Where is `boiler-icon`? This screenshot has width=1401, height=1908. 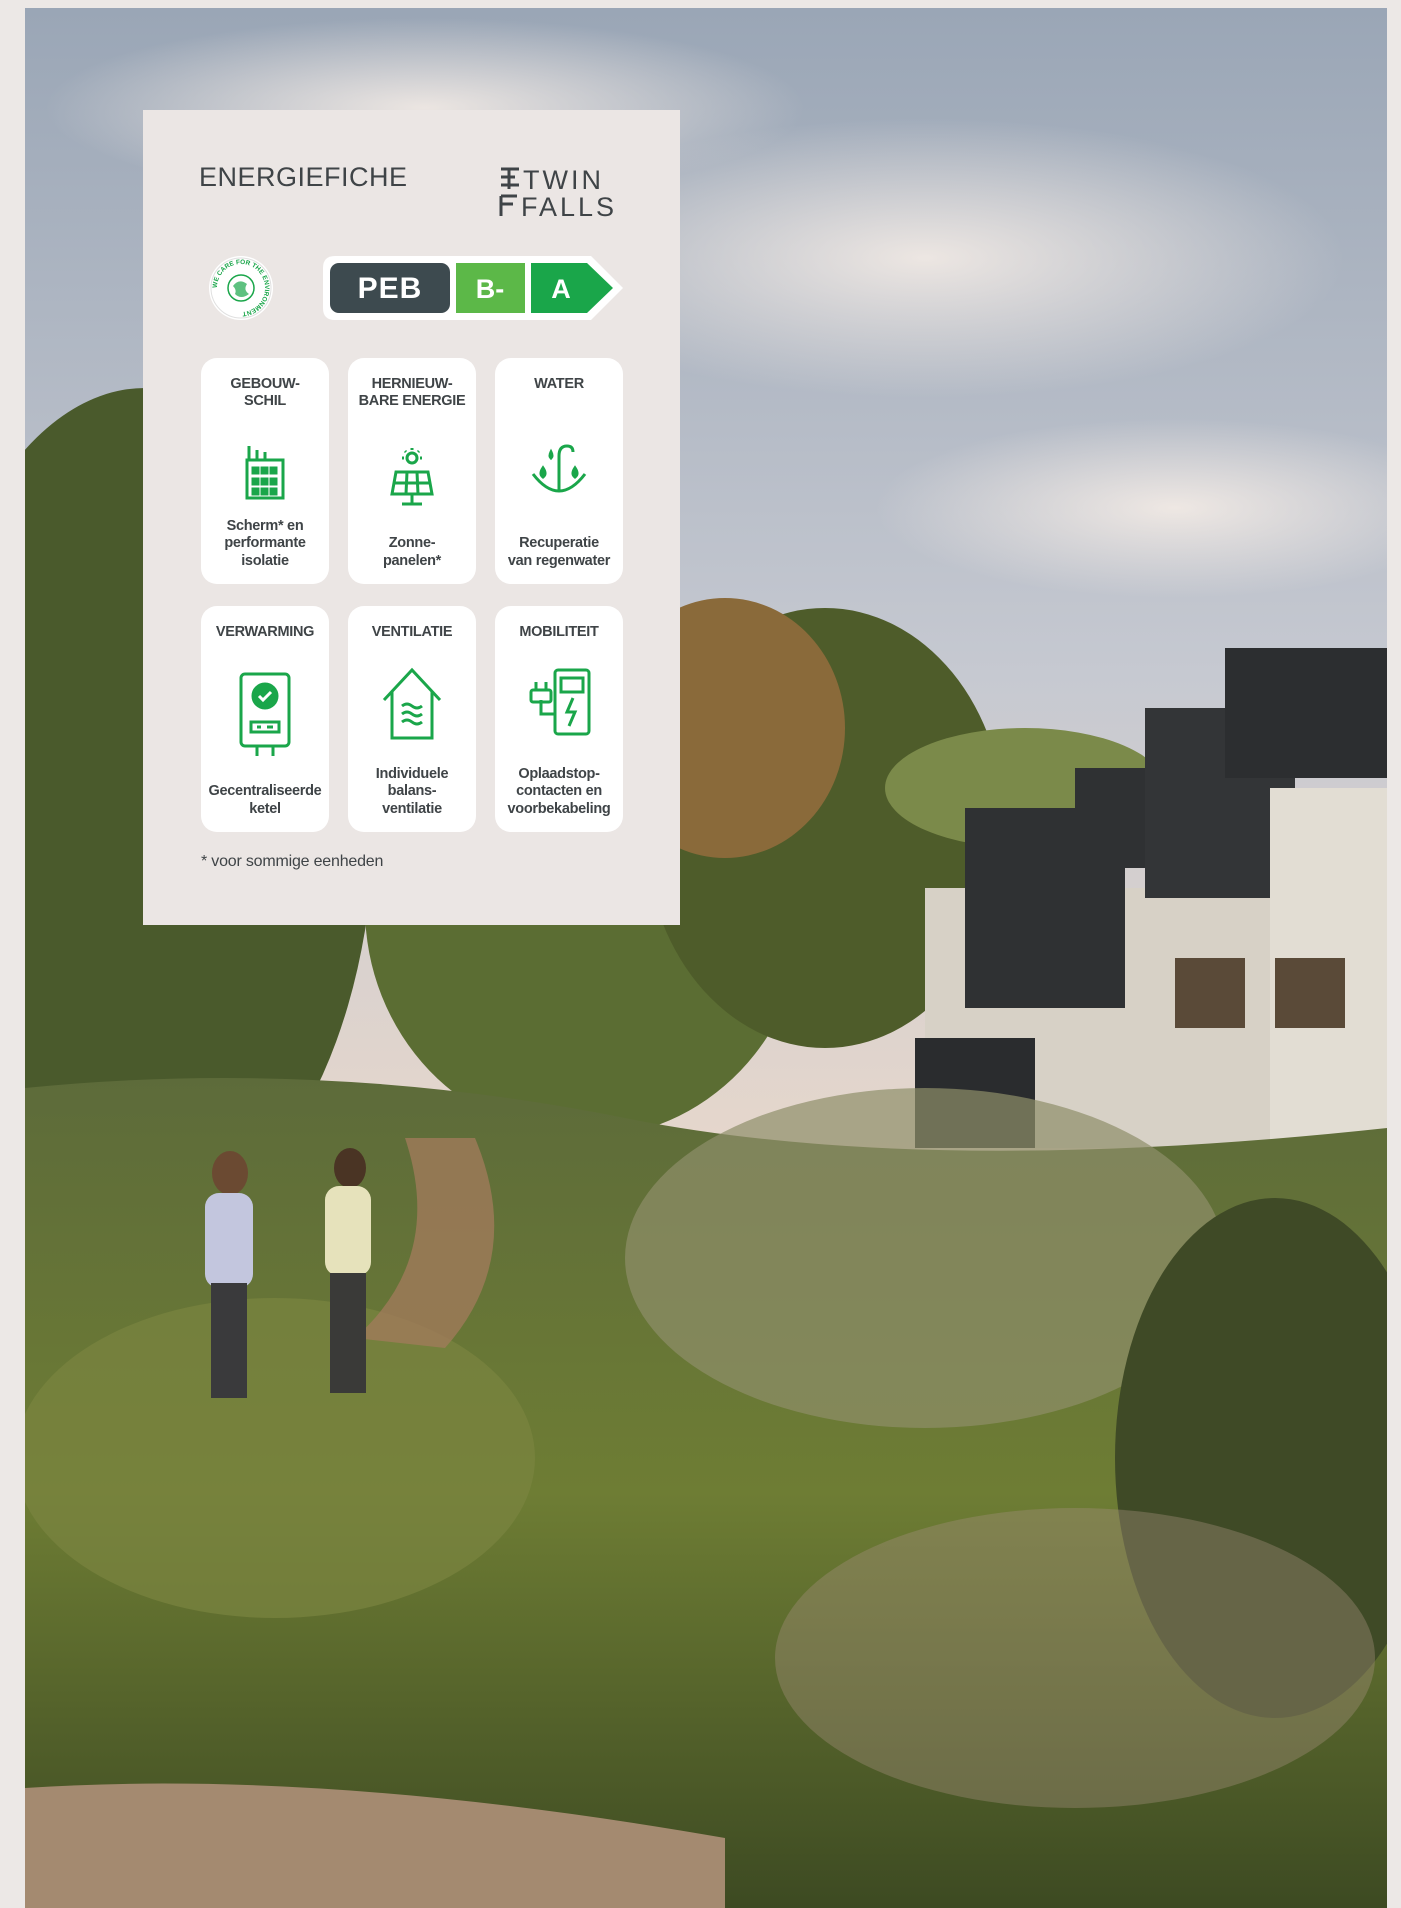
boiler-icon is located at coordinates (265, 715).